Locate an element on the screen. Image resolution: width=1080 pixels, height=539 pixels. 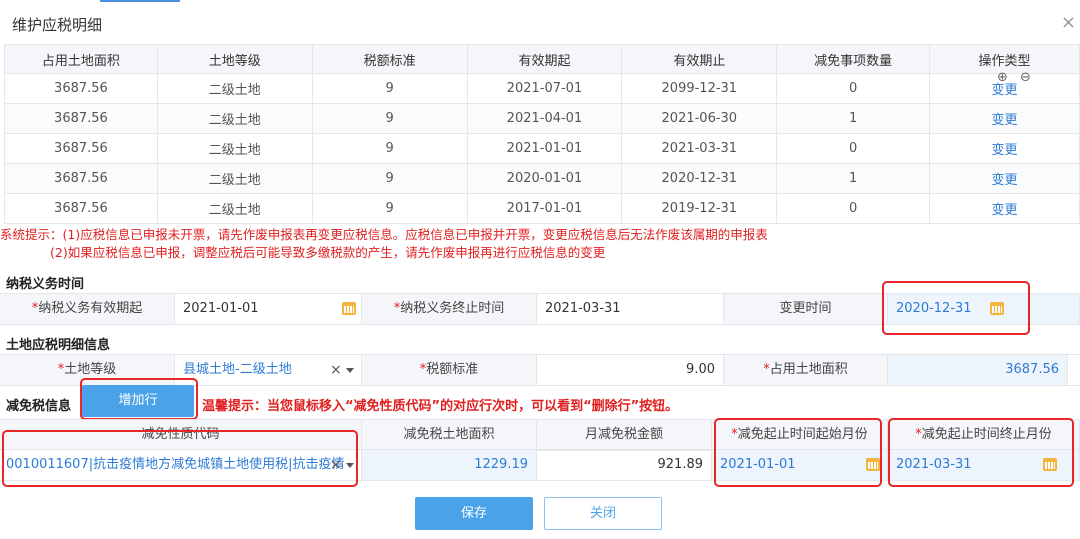
highlight-add-row is located at coordinates (139, 399).